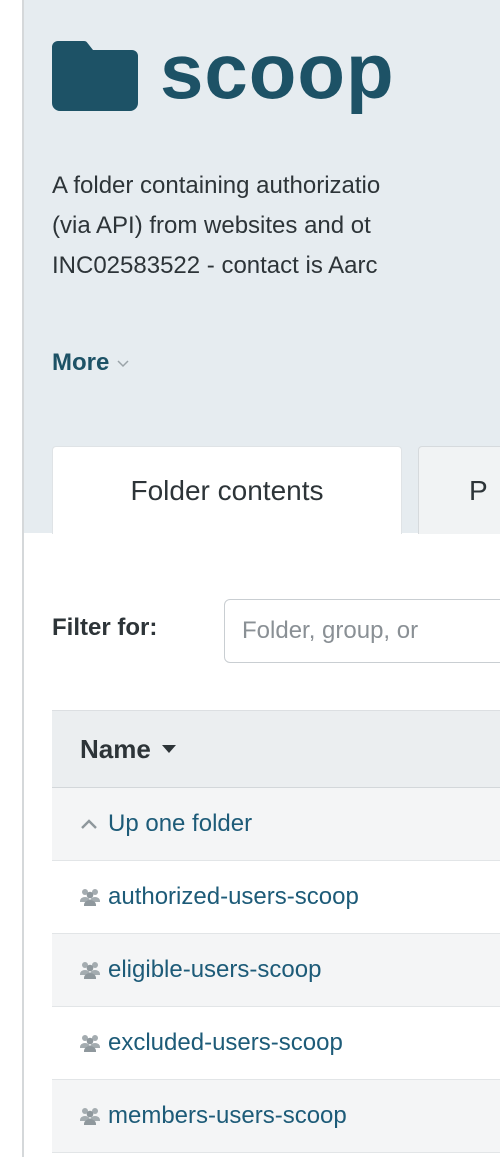 This screenshot has height=1157, width=500. I want to click on left-border, so click(12, 578).